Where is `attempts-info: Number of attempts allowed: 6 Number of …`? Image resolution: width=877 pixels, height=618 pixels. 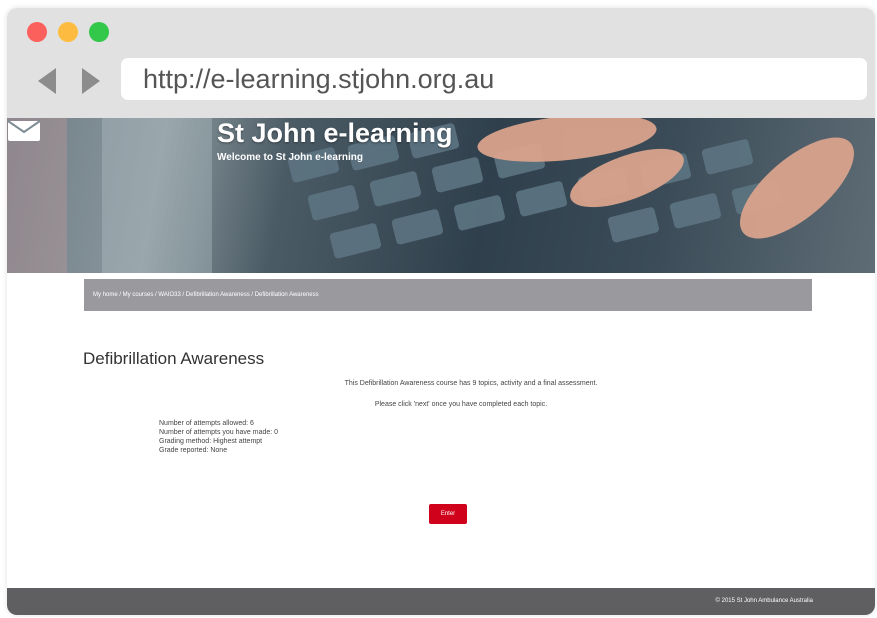 attempts-info: Number of attempts allowed: 6 Number of … is located at coordinates (218, 437).